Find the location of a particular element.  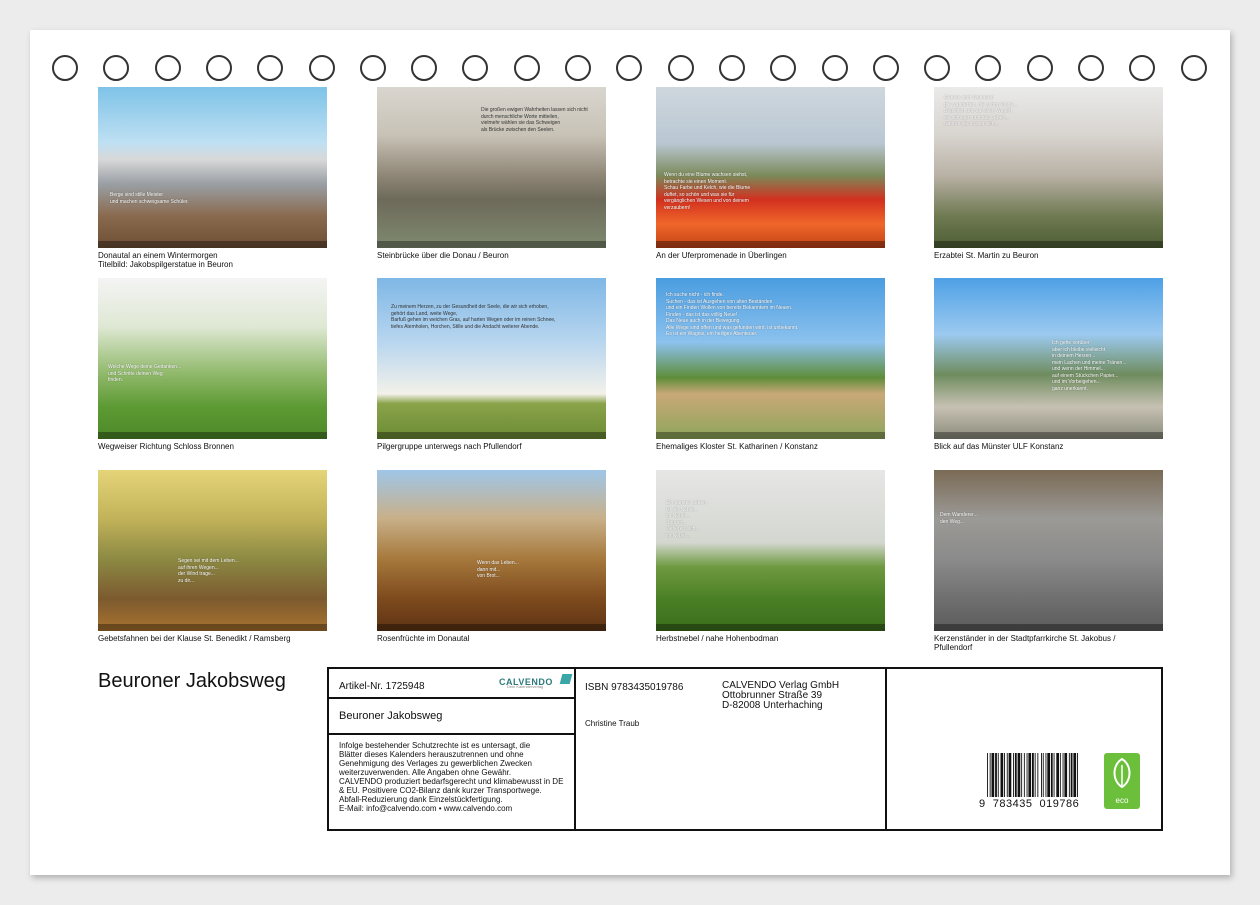

photo-caption: Erzabtei St. Martin zu Beuron is located at coordinates (986, 255).